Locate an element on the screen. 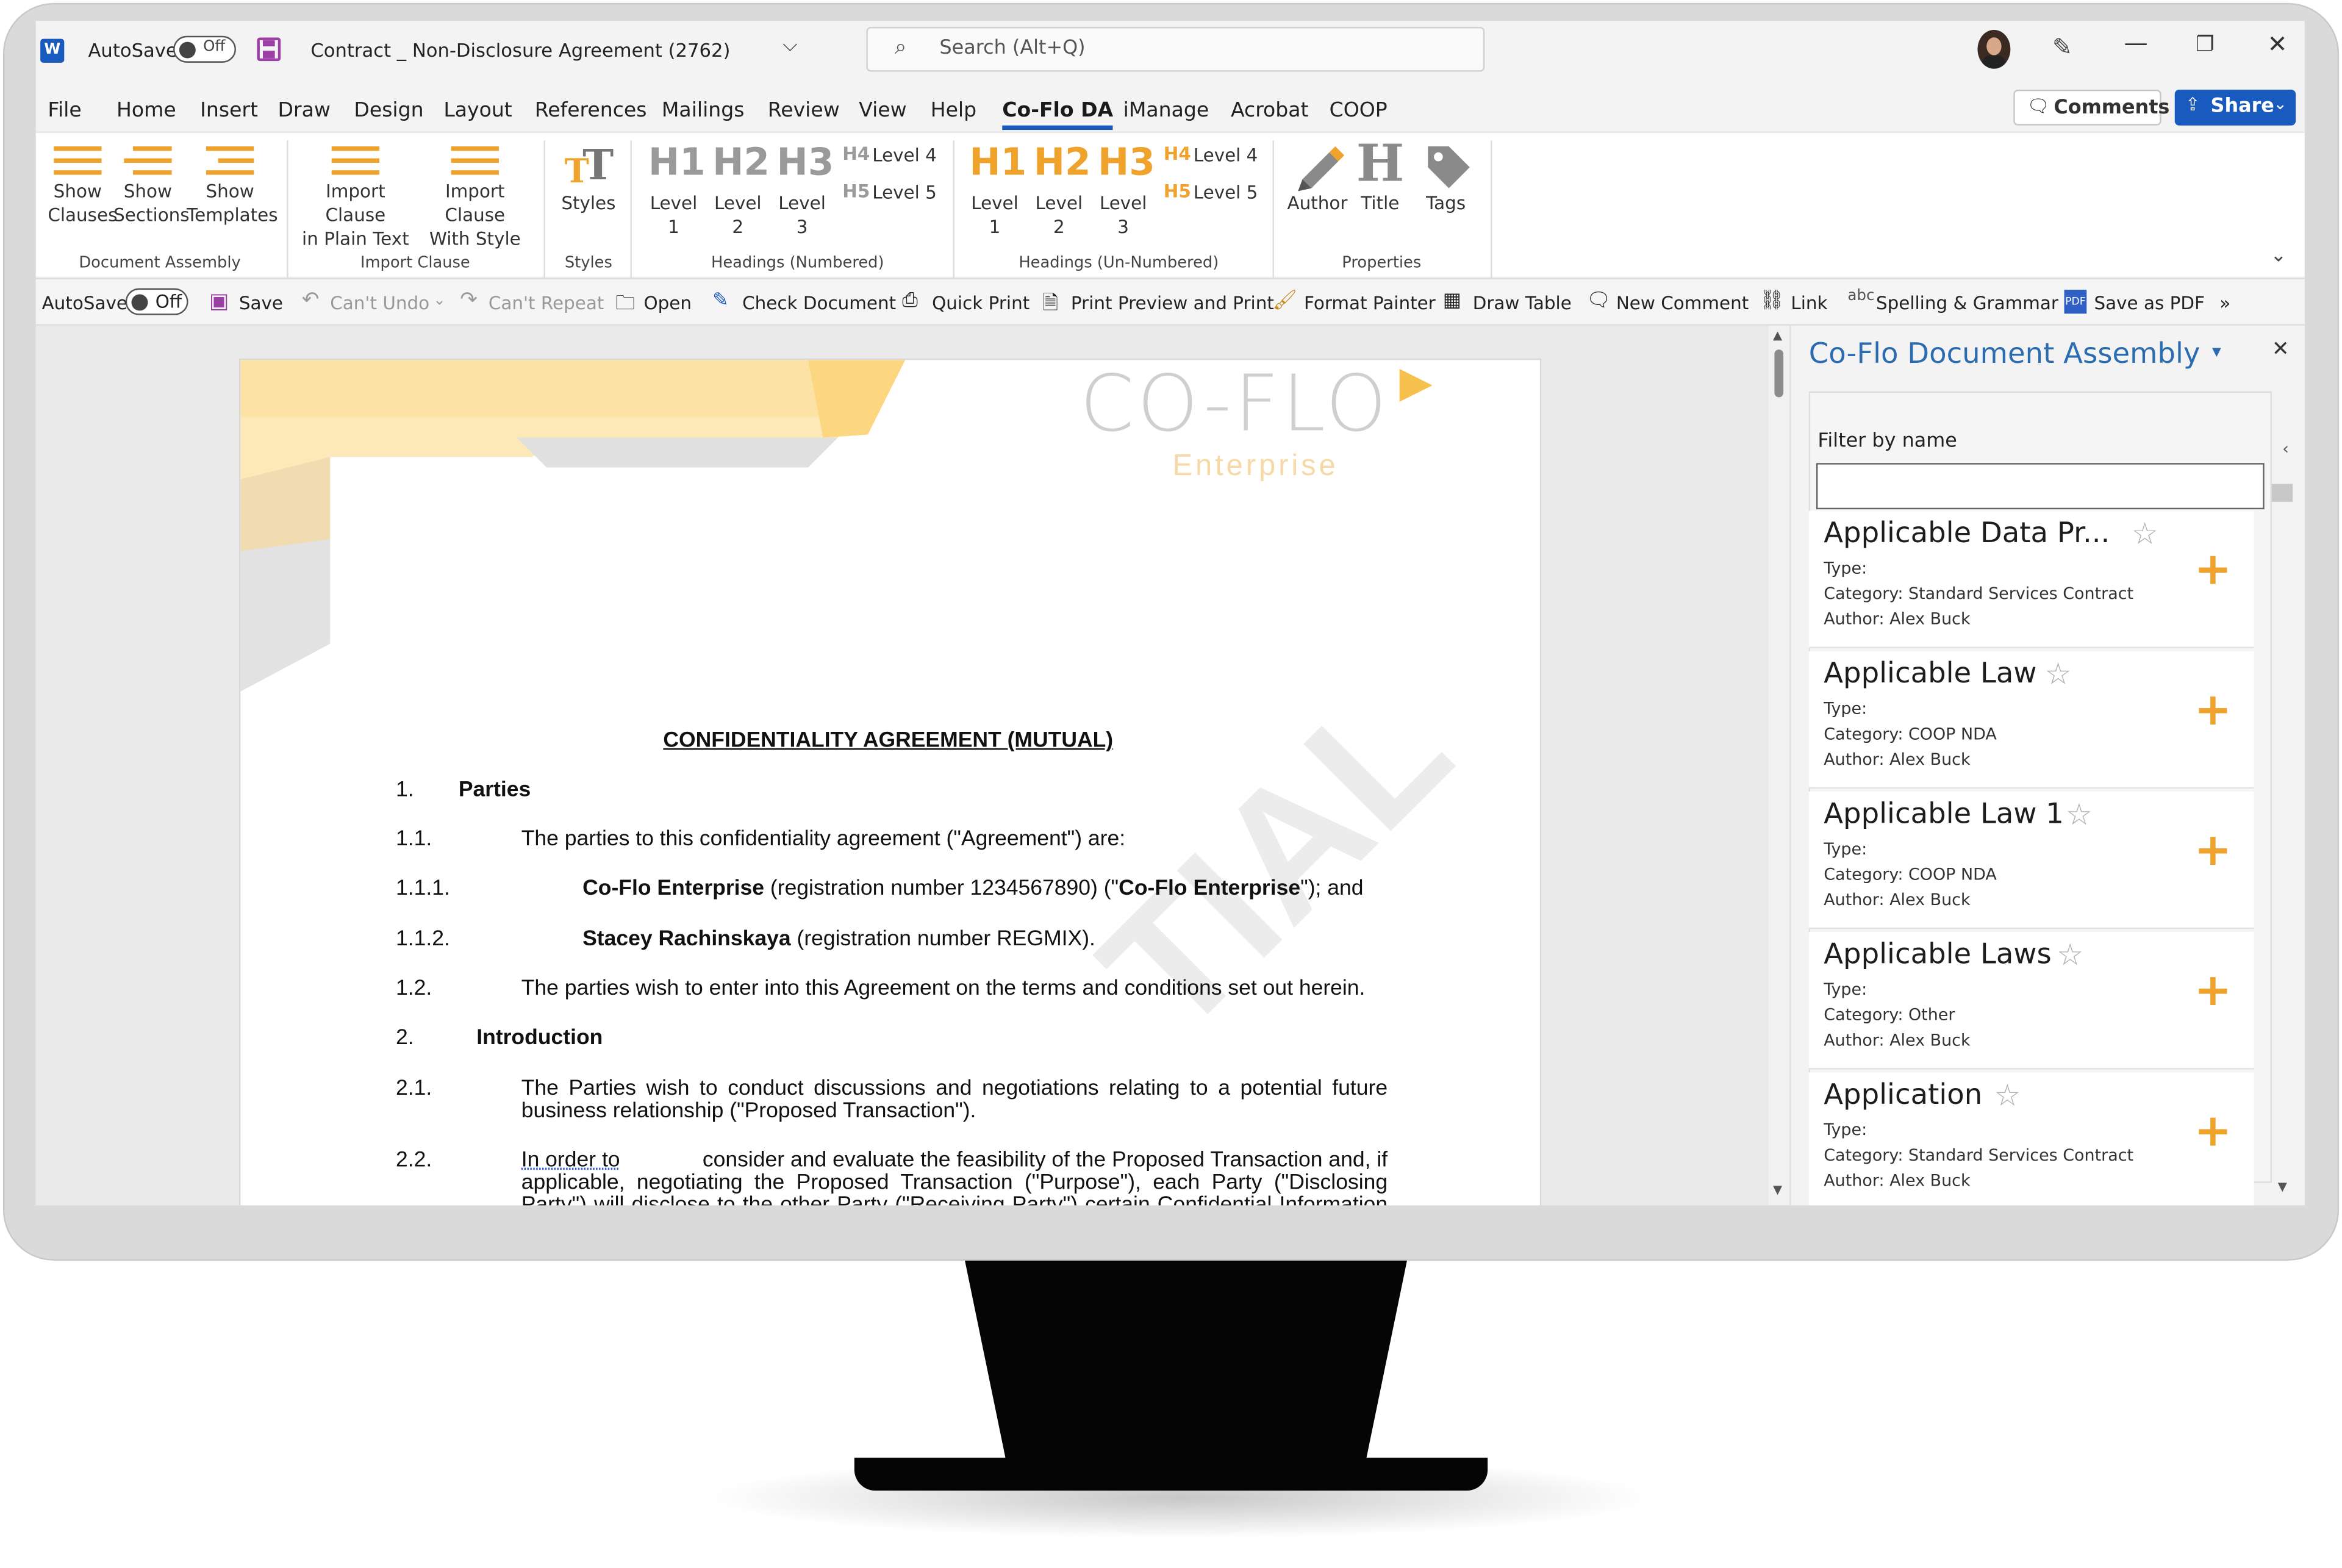  check-document-button: Check Document is located at coordinates (819, 303).